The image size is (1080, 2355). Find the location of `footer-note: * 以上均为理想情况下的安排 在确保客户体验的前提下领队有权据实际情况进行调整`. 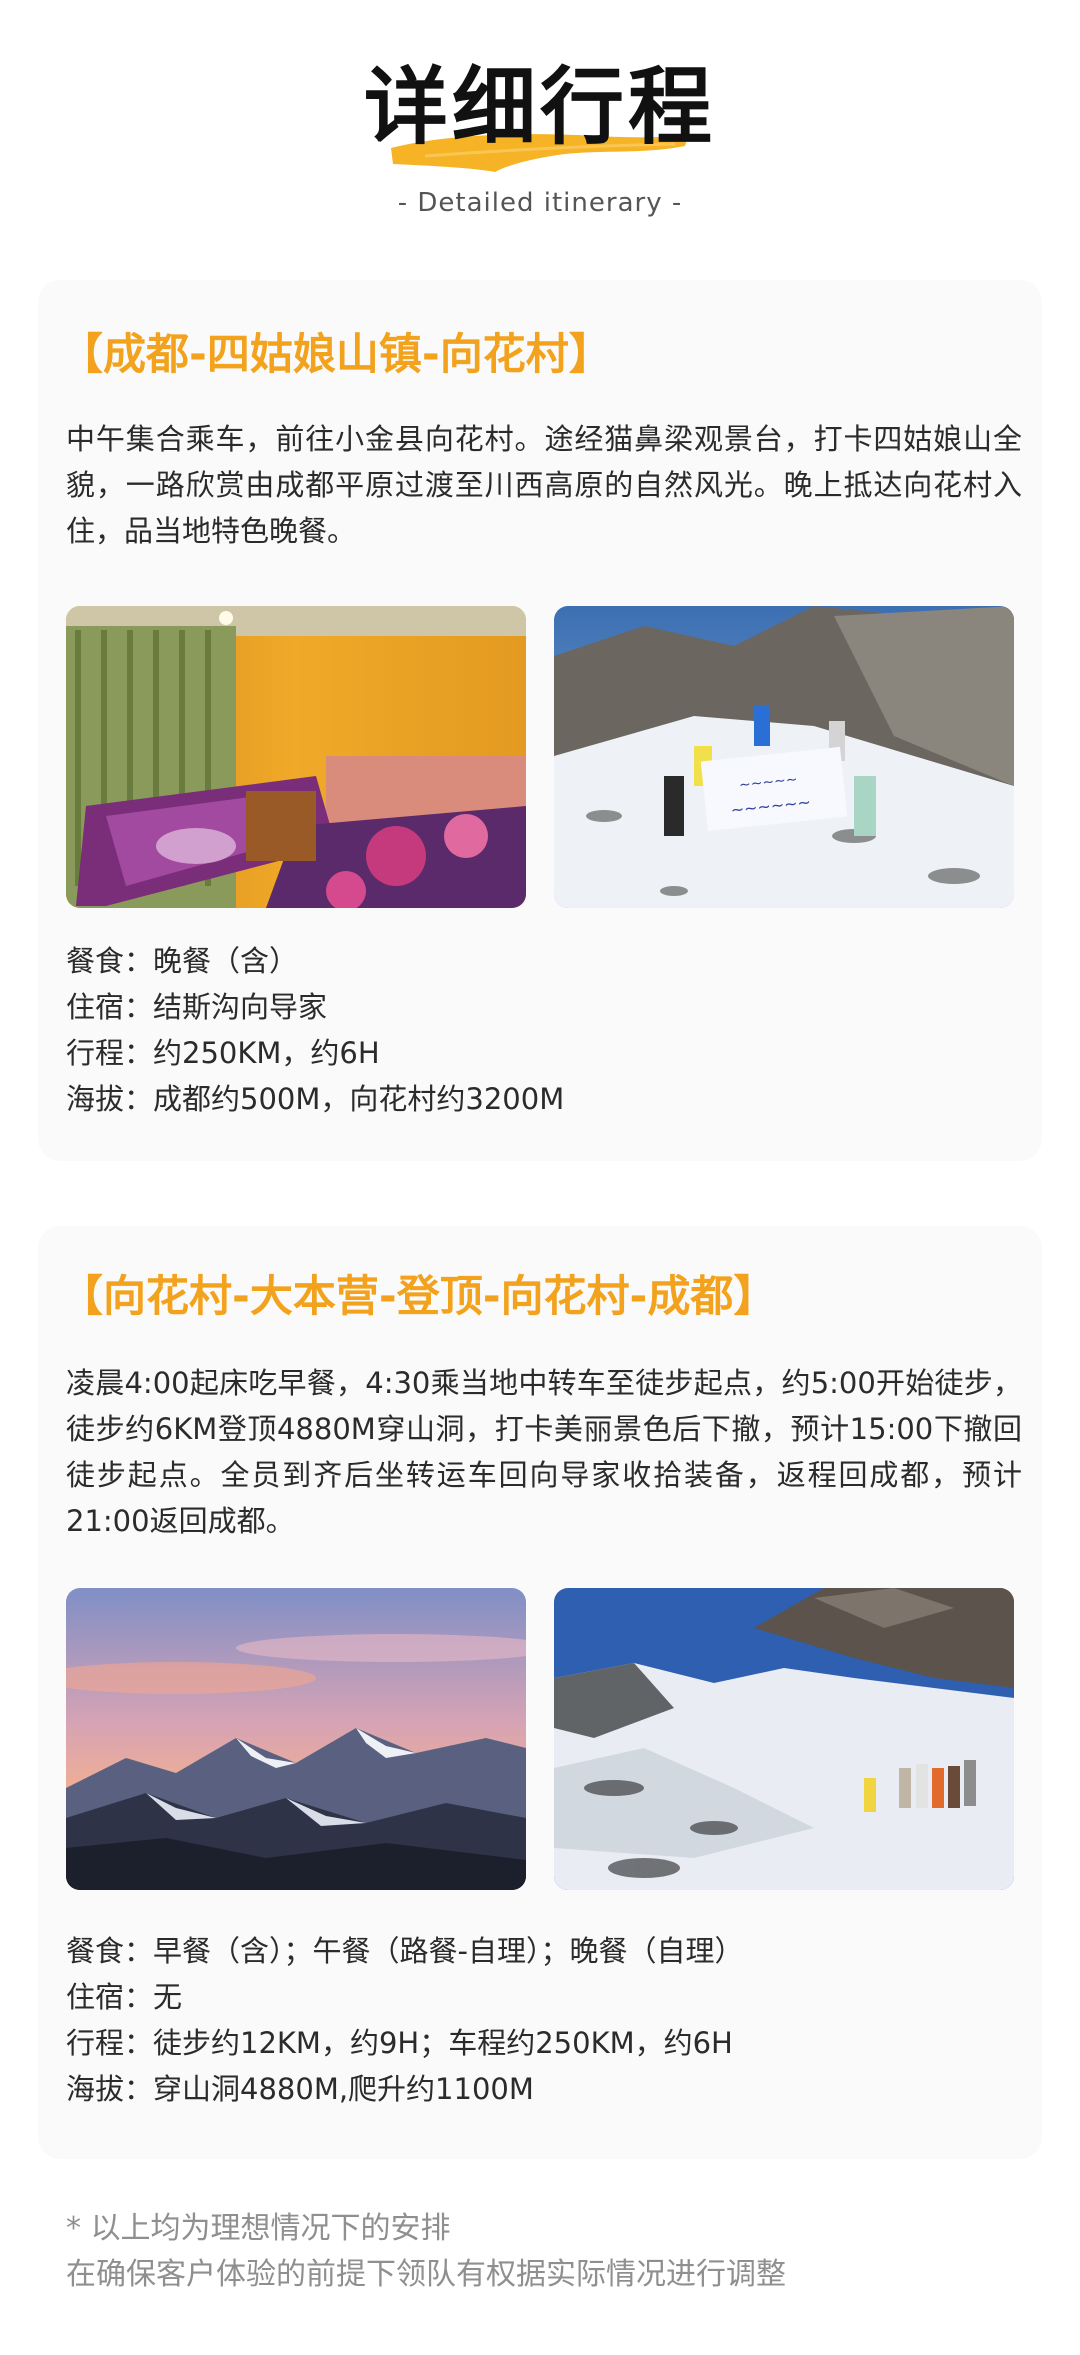

footer-note: * 以上均为理想情况下的安排 在确保客户体验的前提下领队有权据实际情况进行调整 is located at coordinates (426, 2252).